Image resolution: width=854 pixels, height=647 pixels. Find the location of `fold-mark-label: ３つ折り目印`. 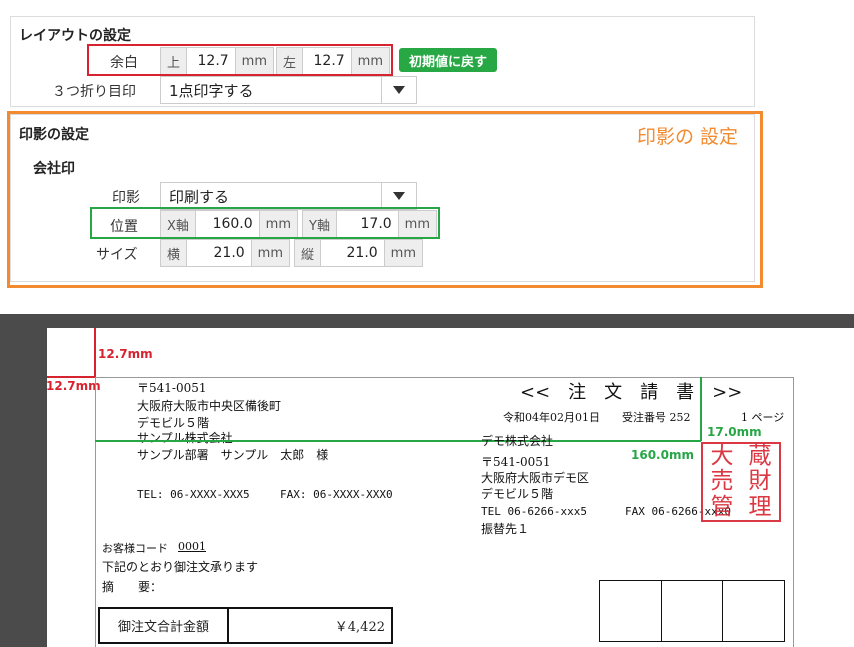

fold-mark-label: ３つ折り目印 is located at coordinates (94, 92).